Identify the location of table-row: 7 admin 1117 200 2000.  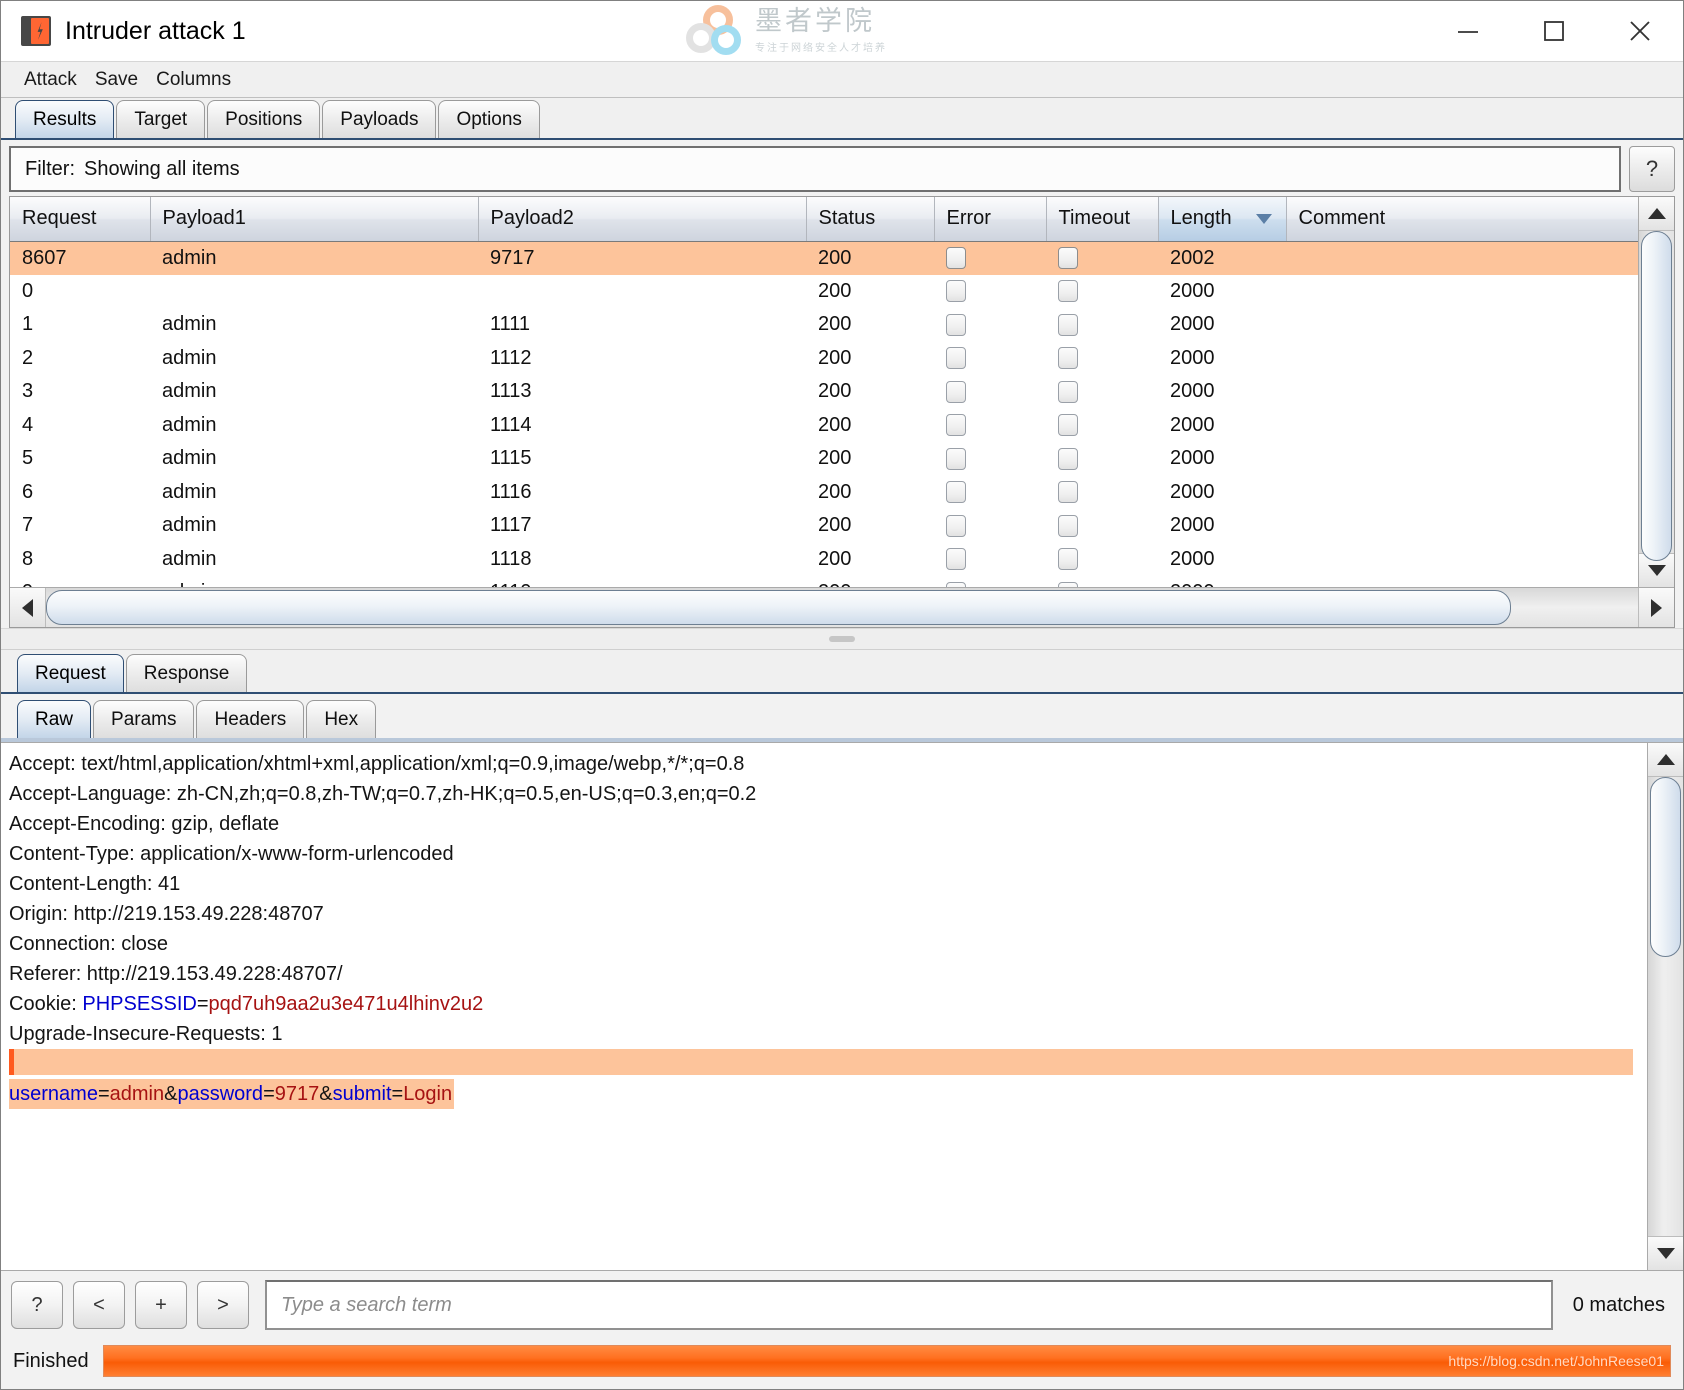
(824, 526).